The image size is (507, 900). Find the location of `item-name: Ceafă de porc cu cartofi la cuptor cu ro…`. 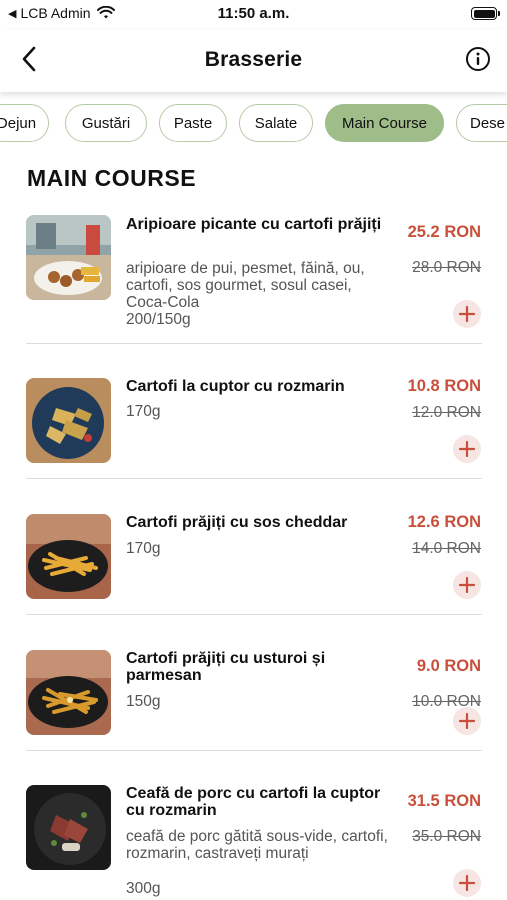

item-name: Ceafă de porc cu cartofi la cuptor cu ro… is located at coordinates (253, 802).